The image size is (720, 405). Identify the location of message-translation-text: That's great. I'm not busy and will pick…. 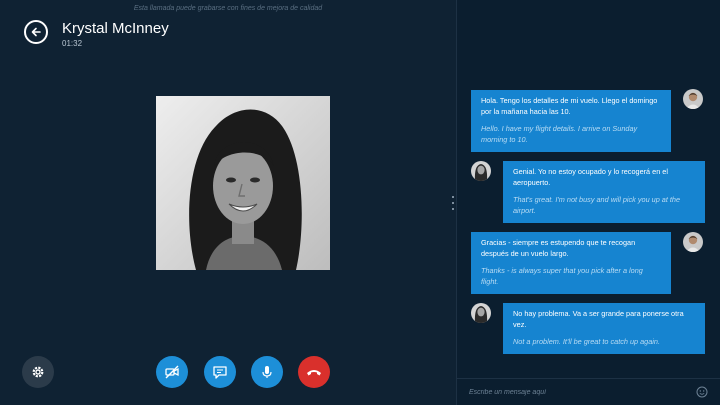
(597, 204).